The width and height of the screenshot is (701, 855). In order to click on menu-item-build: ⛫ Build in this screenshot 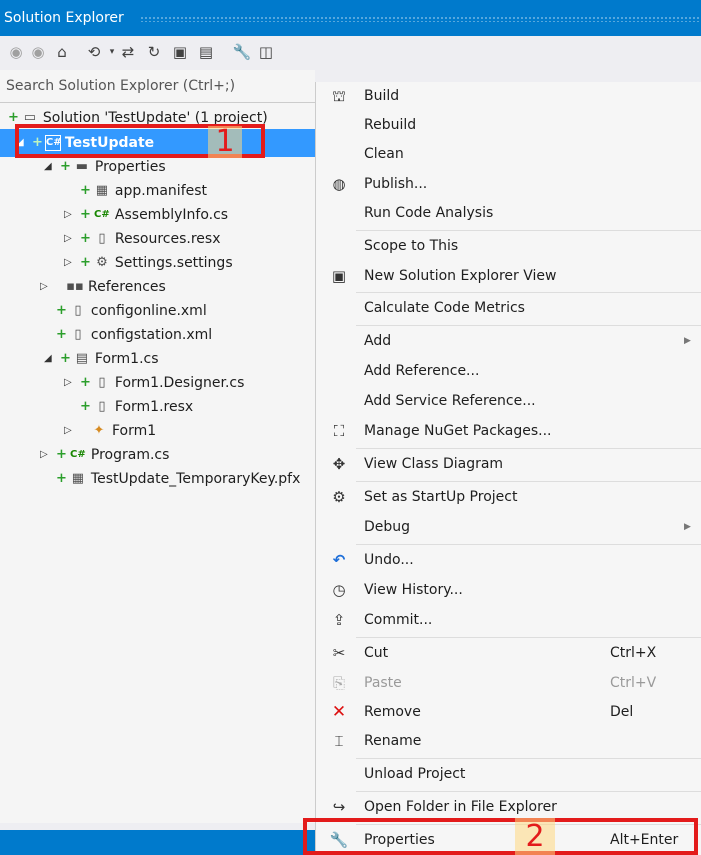, I will do `click(508, 96)`.